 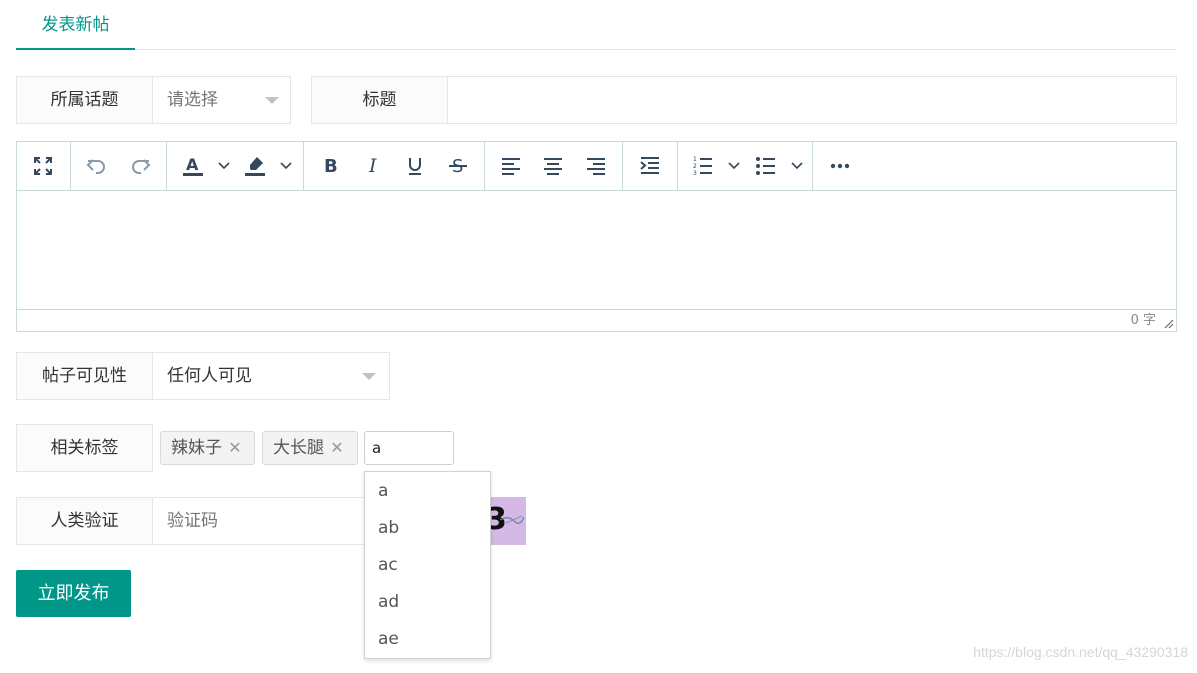 What do you see at coordinates (141, 166) in the screenshot?
I see `redo-icon` at bounding box center [141, 166].